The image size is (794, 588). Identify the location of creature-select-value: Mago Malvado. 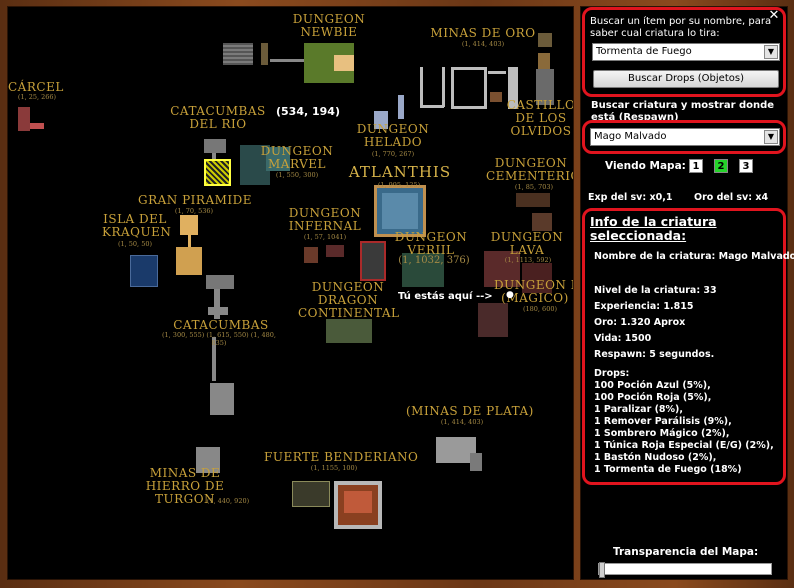
(630, 136).